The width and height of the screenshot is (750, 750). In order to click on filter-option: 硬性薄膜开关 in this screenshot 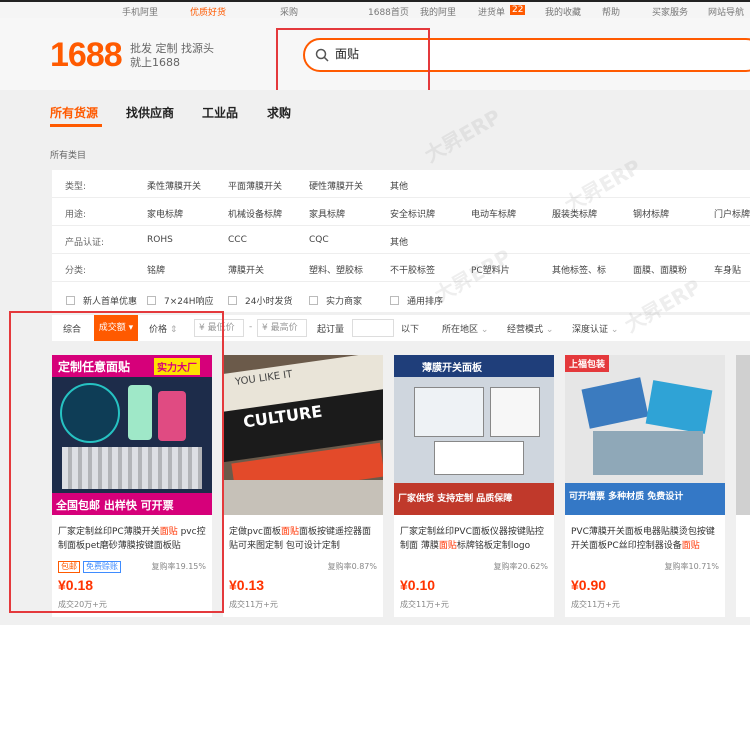, I will do `click(336, 185)`.